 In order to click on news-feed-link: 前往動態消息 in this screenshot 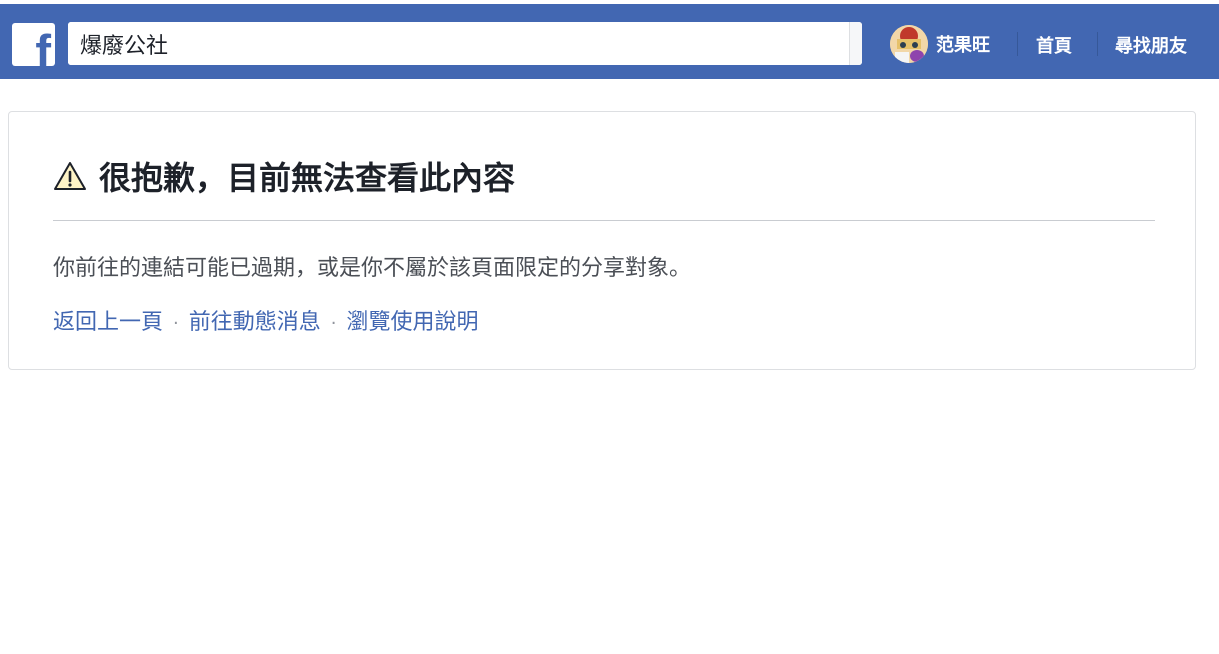, I will do `click(255, 322)`.